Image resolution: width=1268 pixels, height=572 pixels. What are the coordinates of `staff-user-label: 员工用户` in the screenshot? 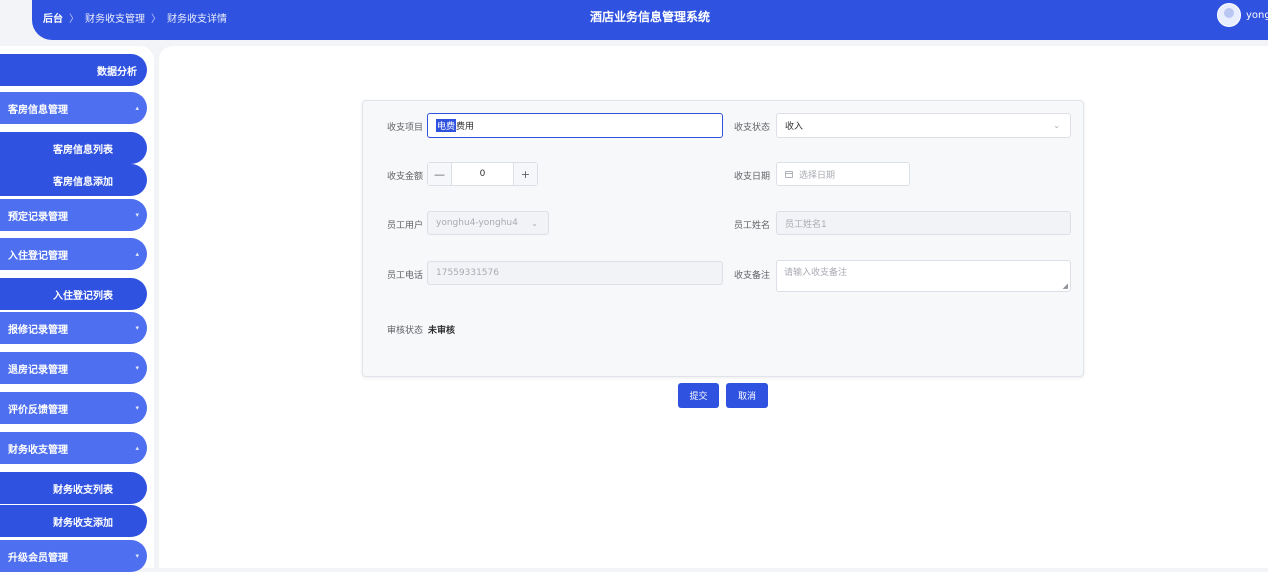 It's located at (405, 226).